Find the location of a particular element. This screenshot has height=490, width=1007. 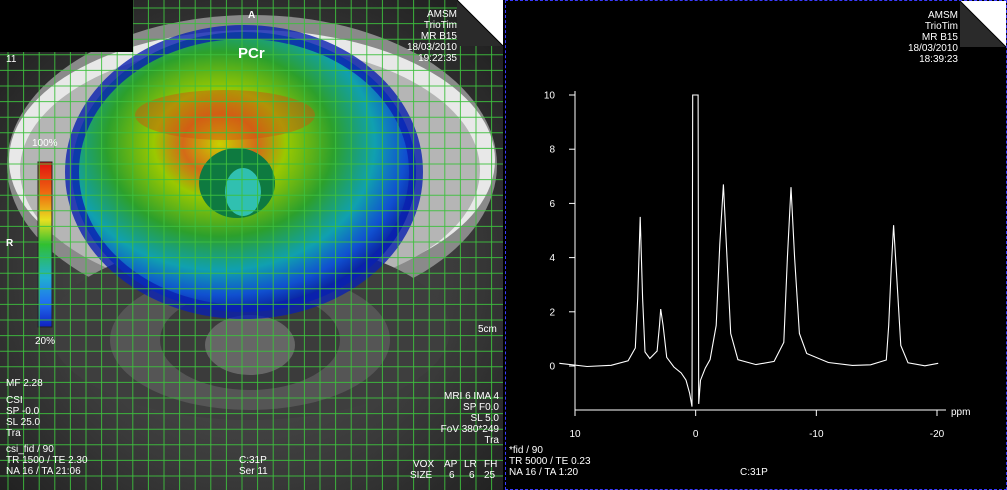

vox-size-label: SIZE is located at coordinates (421, 475).